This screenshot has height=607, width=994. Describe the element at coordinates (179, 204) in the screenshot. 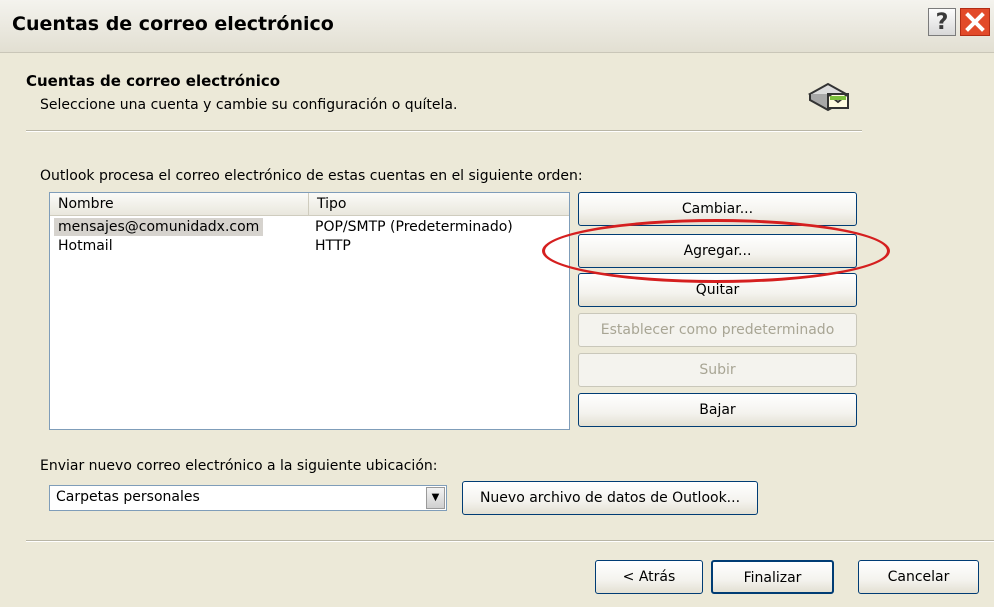

I see `column-header-name: Nombre` at that location.